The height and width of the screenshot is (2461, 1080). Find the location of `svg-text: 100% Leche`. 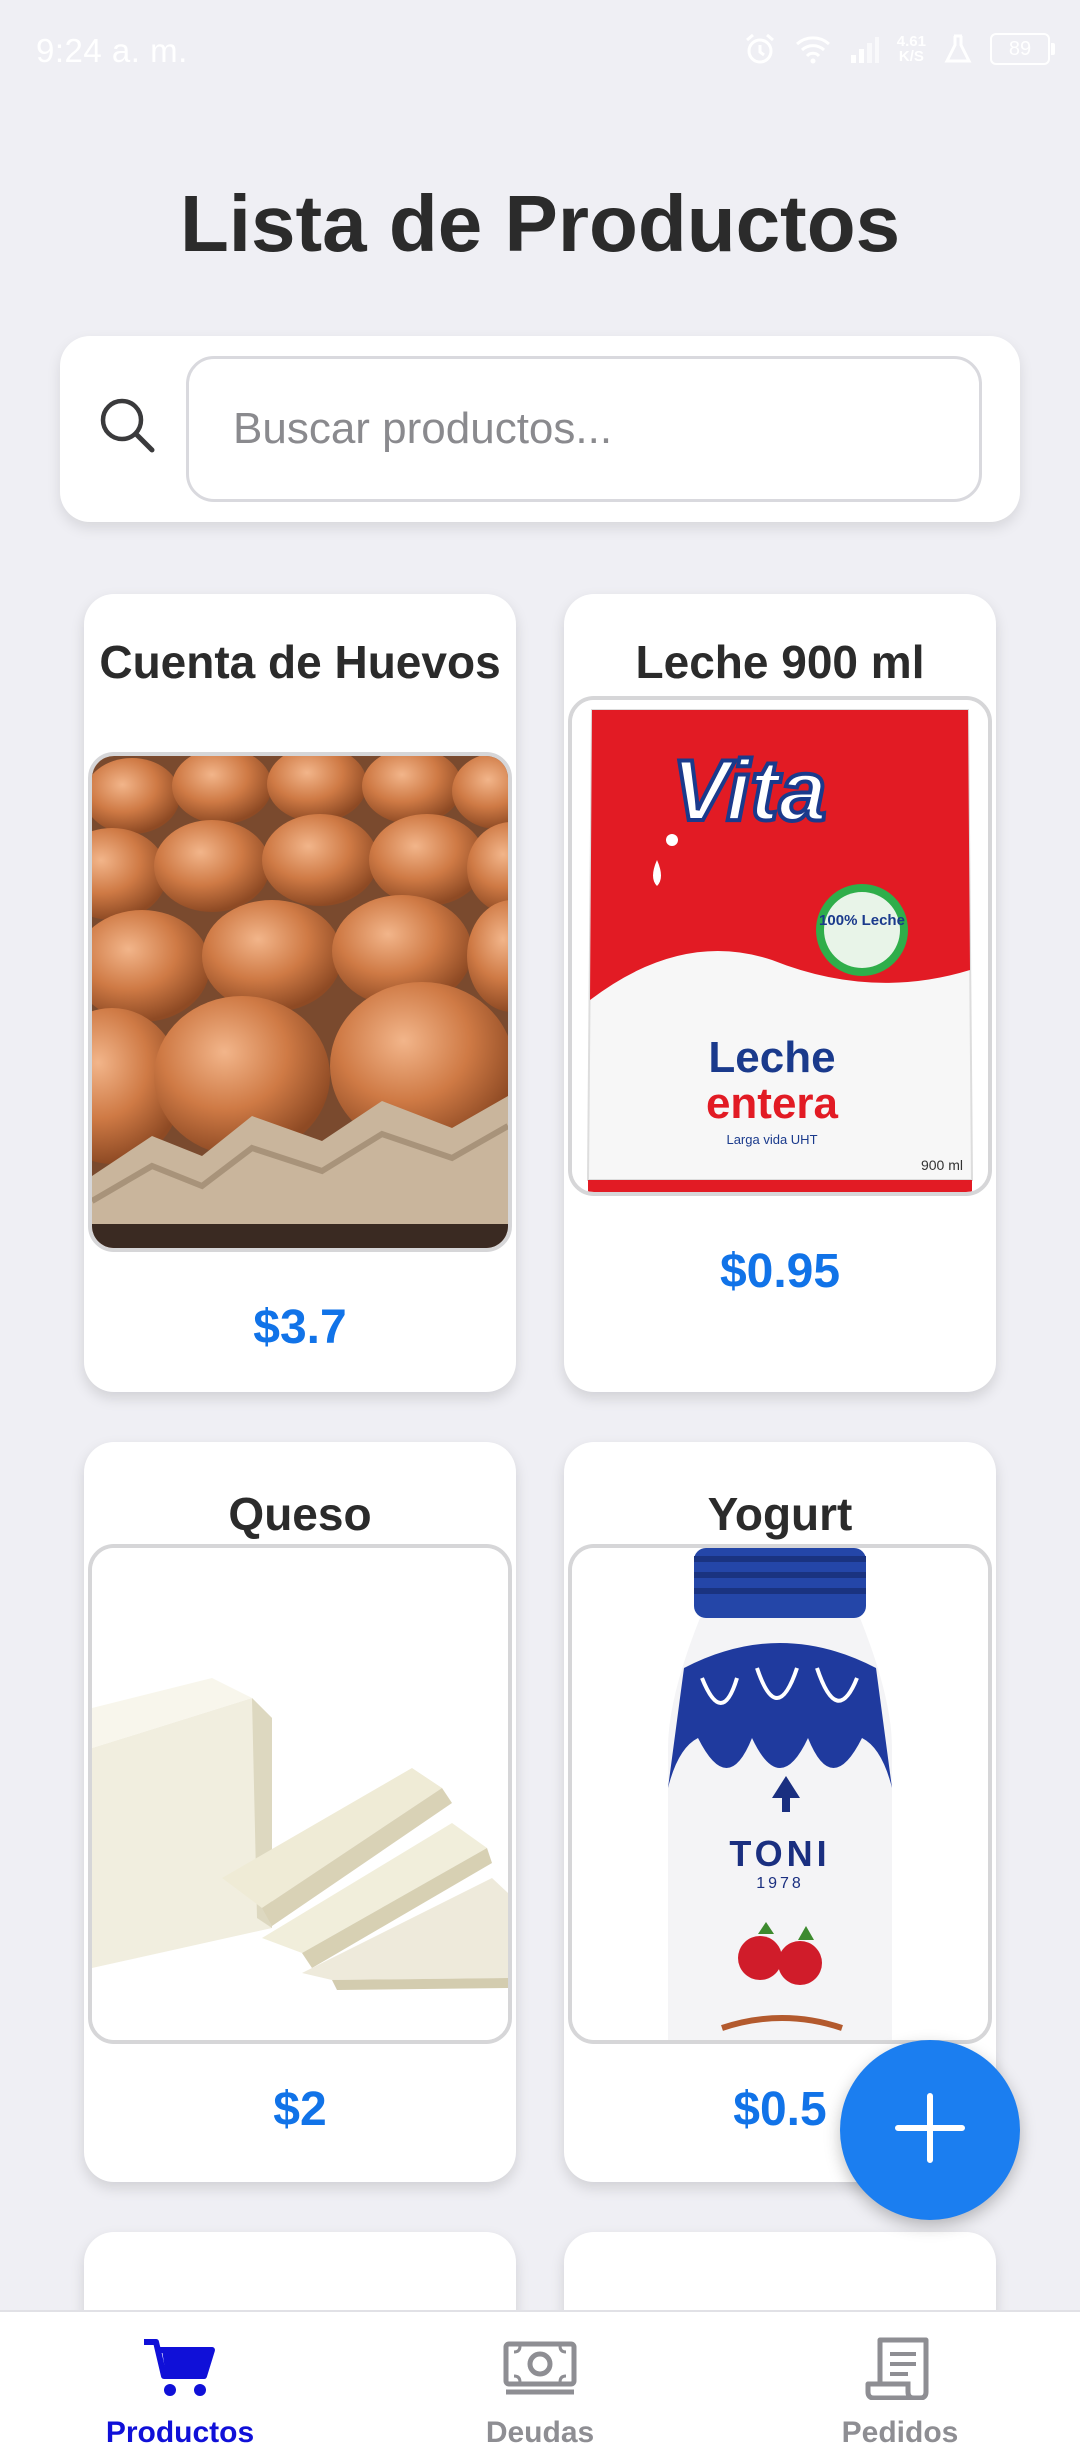

svg-text: 100% Leche is located at coordinates (862, 920).